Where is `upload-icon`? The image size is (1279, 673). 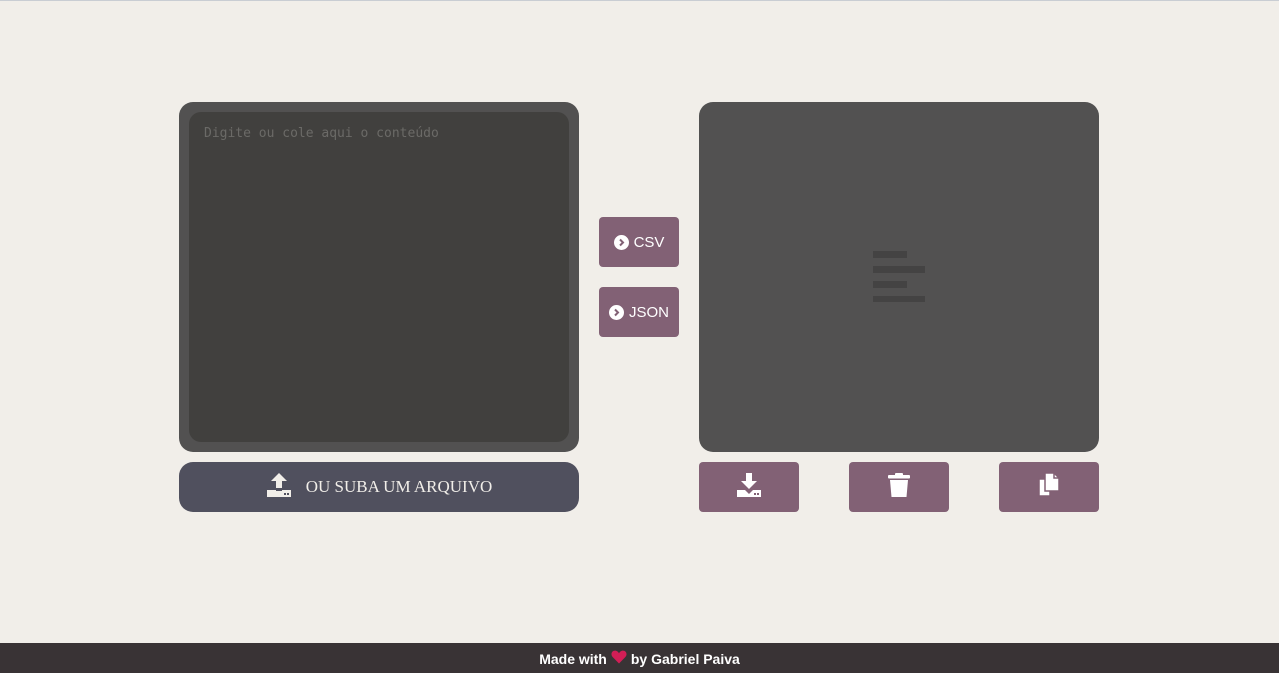 upload-icon is located at coordinates (279, 487).